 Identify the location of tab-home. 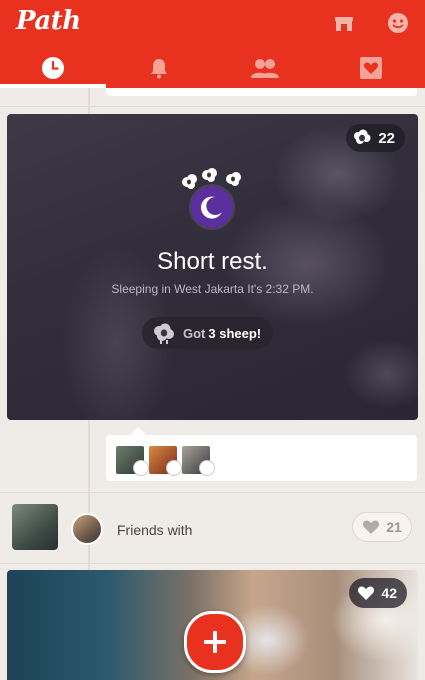
(53, 68).